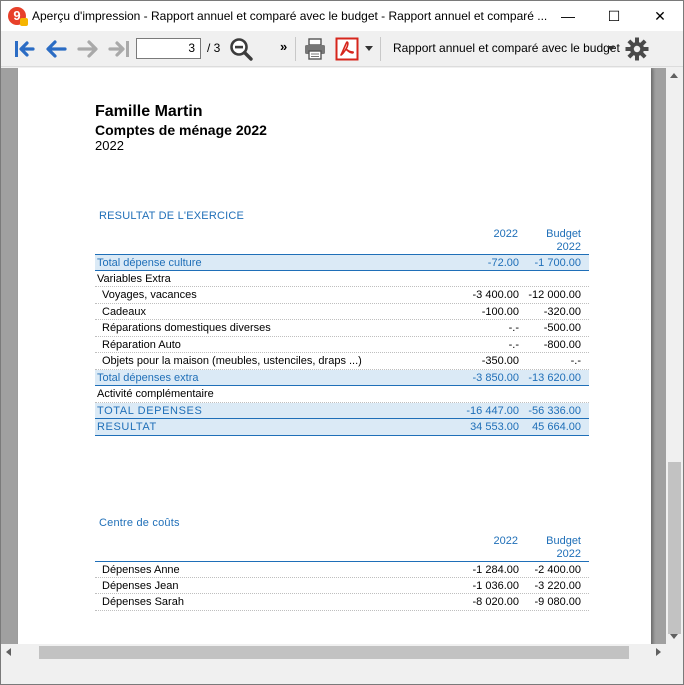 This screenshot has height=685, width=684. What do you see at coordinates (172, 216) in the screenshot?
I see `section-result-title: RESULTAT DE L'EXERCICE` at bounding box center [172, 216].